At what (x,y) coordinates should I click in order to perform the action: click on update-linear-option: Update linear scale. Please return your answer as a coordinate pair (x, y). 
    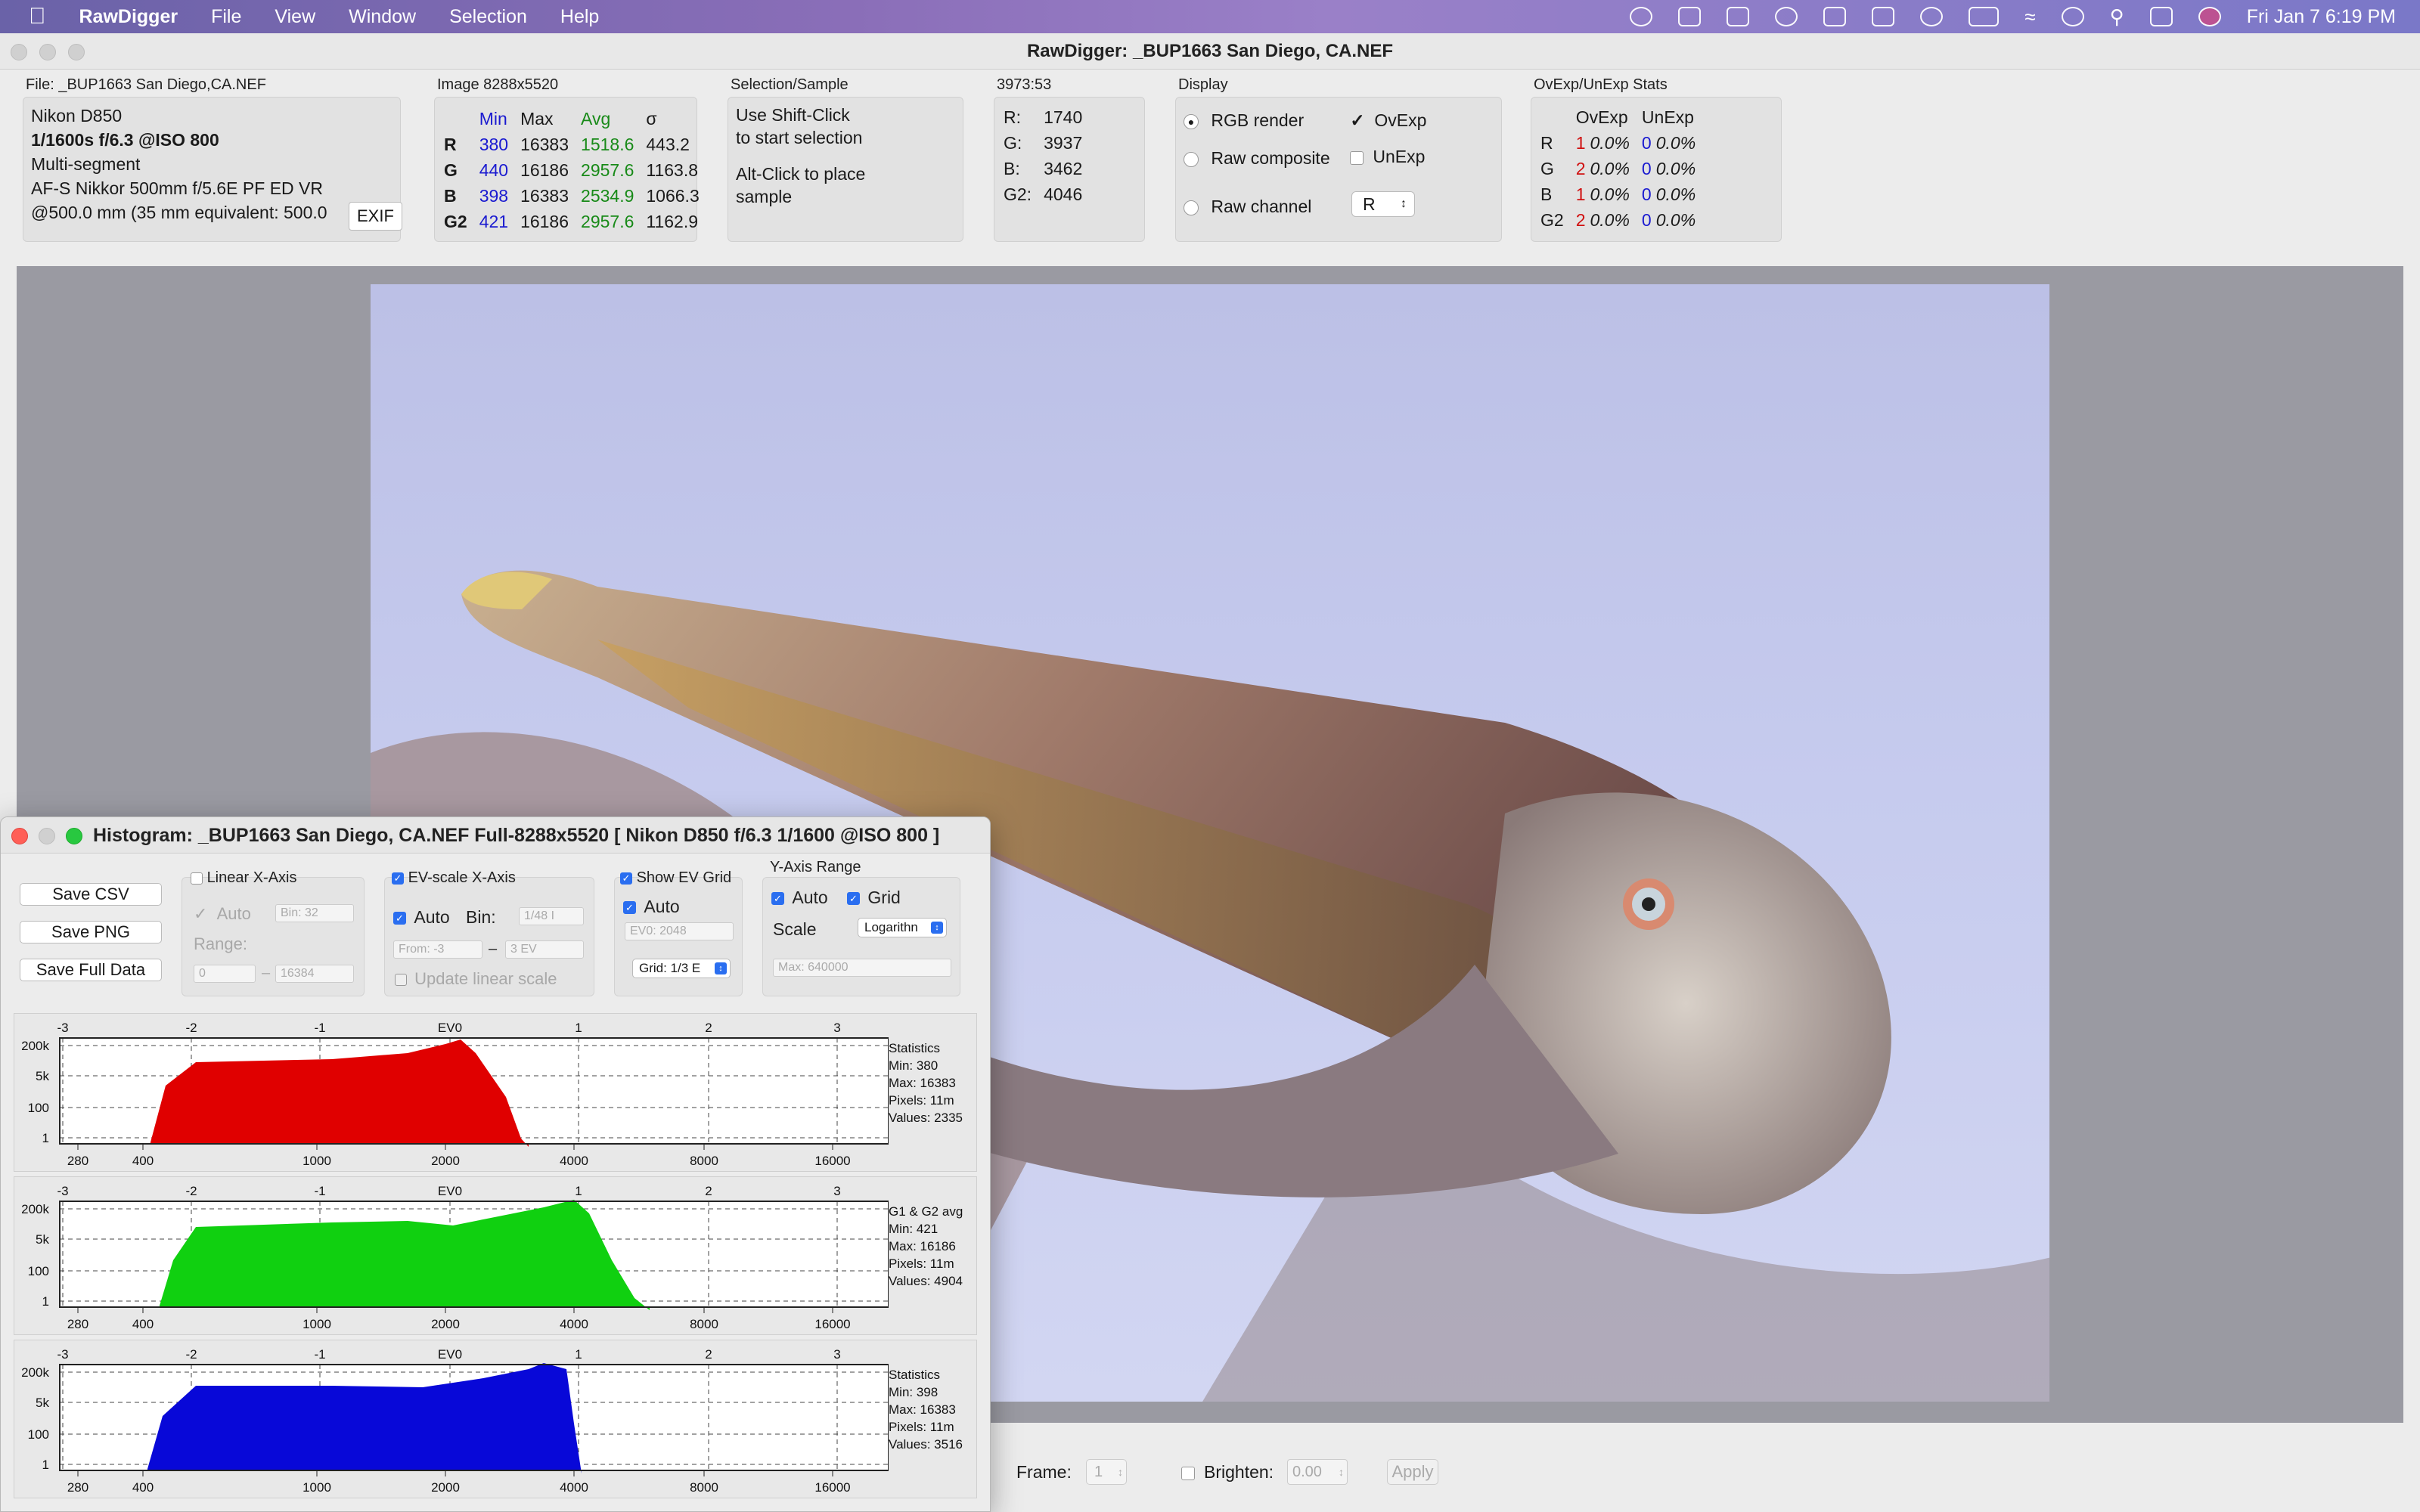
    Looking at the image, I should click on (476, 979).